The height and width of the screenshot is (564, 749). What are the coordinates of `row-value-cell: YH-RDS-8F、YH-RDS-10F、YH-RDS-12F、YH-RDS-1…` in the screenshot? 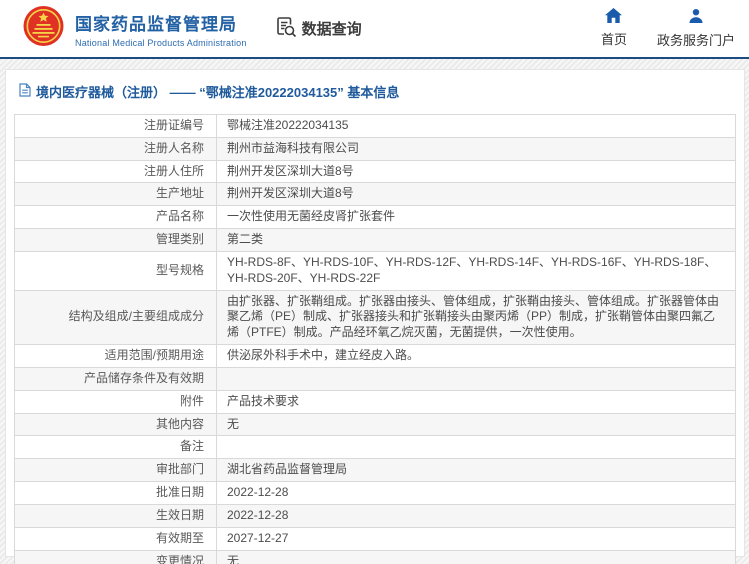 It's located at (476, 270).